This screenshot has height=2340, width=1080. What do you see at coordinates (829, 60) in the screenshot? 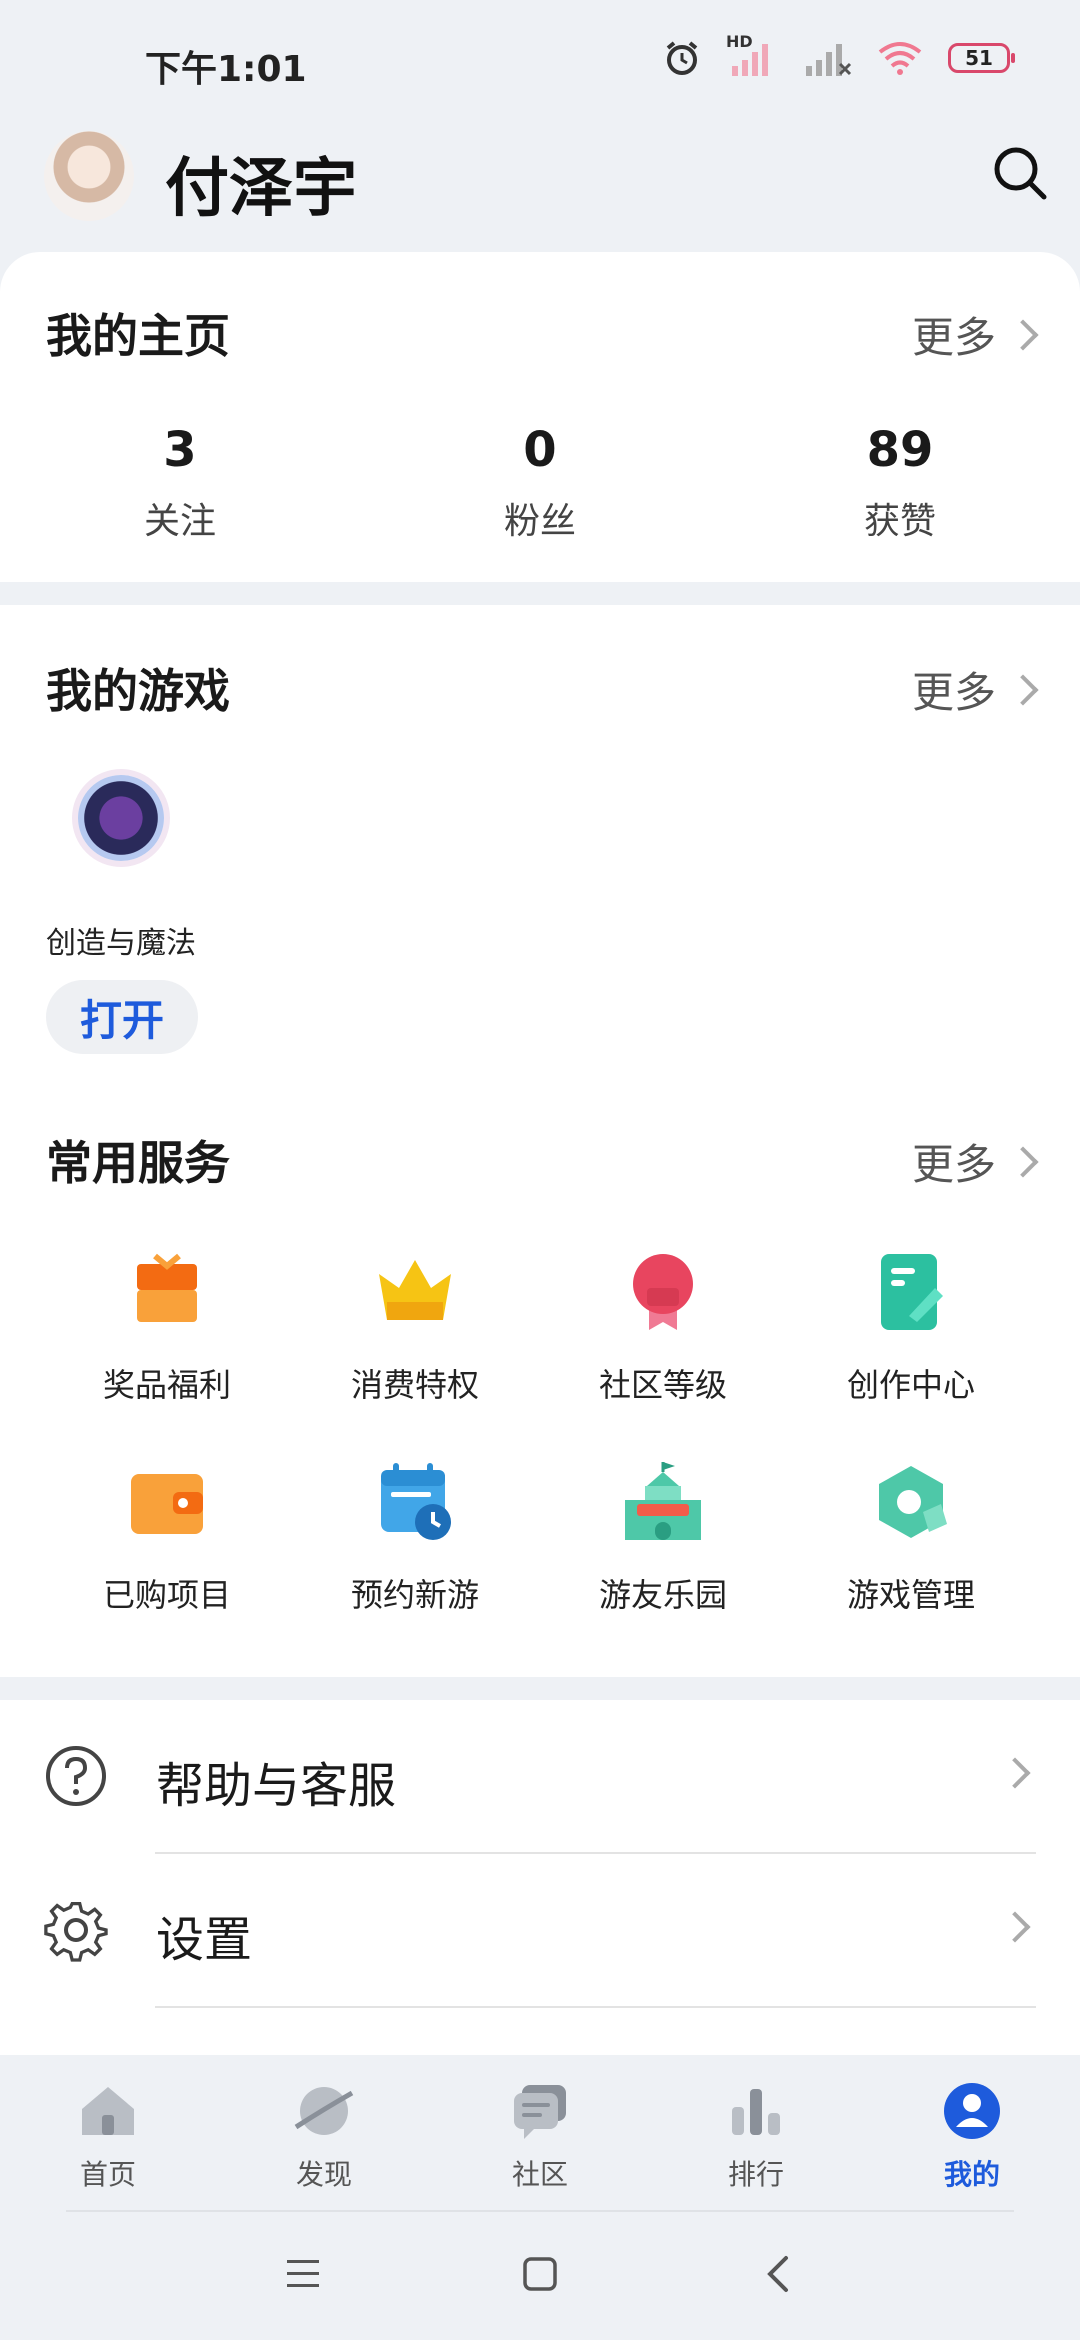
I see `cellular-signal-2-icon` at bounding box center [829, 60].